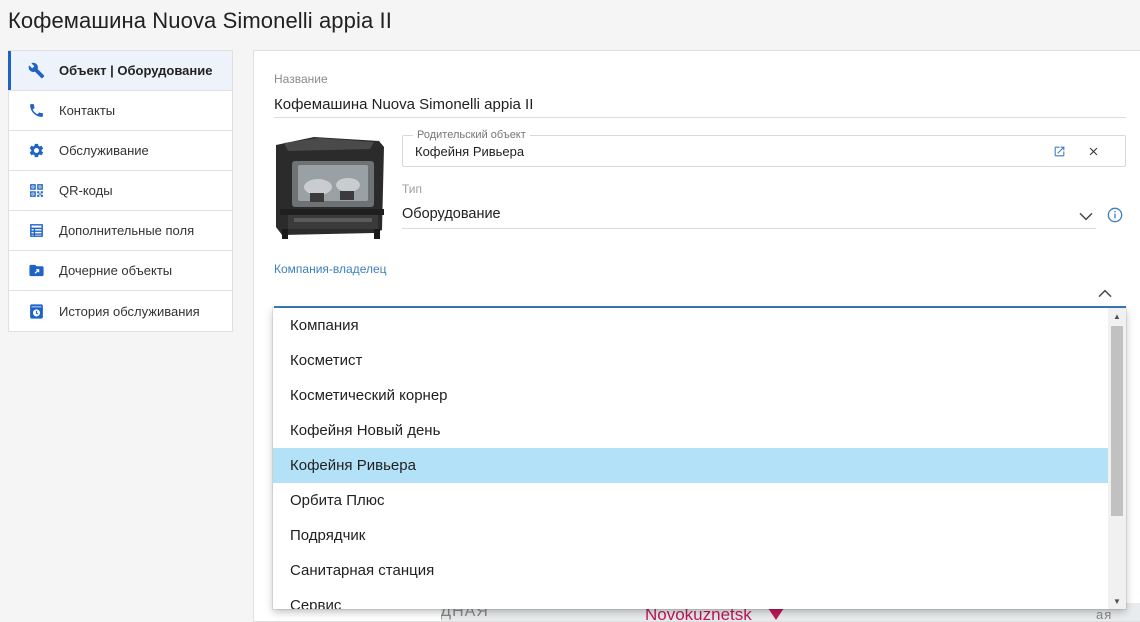  What do you see at coordinates (136, 70) in the screenshot?
I see `sidebar-item-label: Объект | Оборудование` at bounding box center [136, 70].